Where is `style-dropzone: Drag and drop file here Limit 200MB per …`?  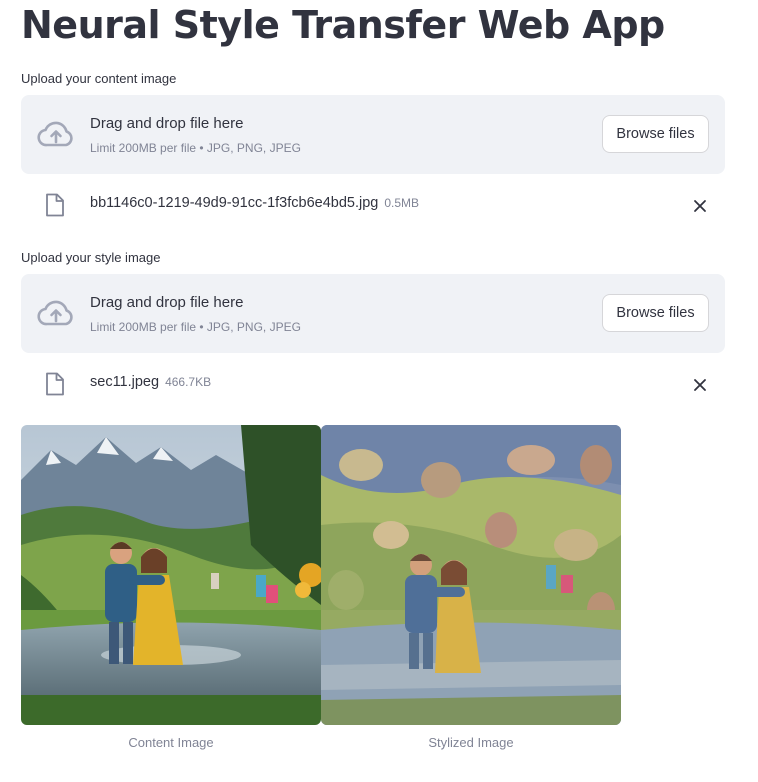 style-dropzone: Drag and drop file here Limit 200MB per … is located at coordinates (373, 313).